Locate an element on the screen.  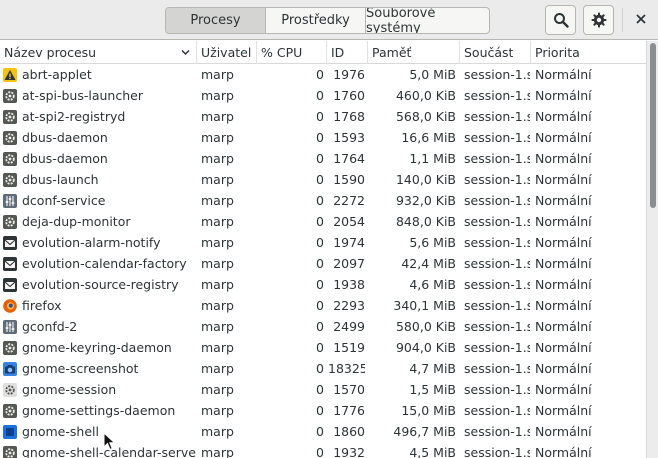
tab-resources: Prostředky is located at coordinates (316, 20).